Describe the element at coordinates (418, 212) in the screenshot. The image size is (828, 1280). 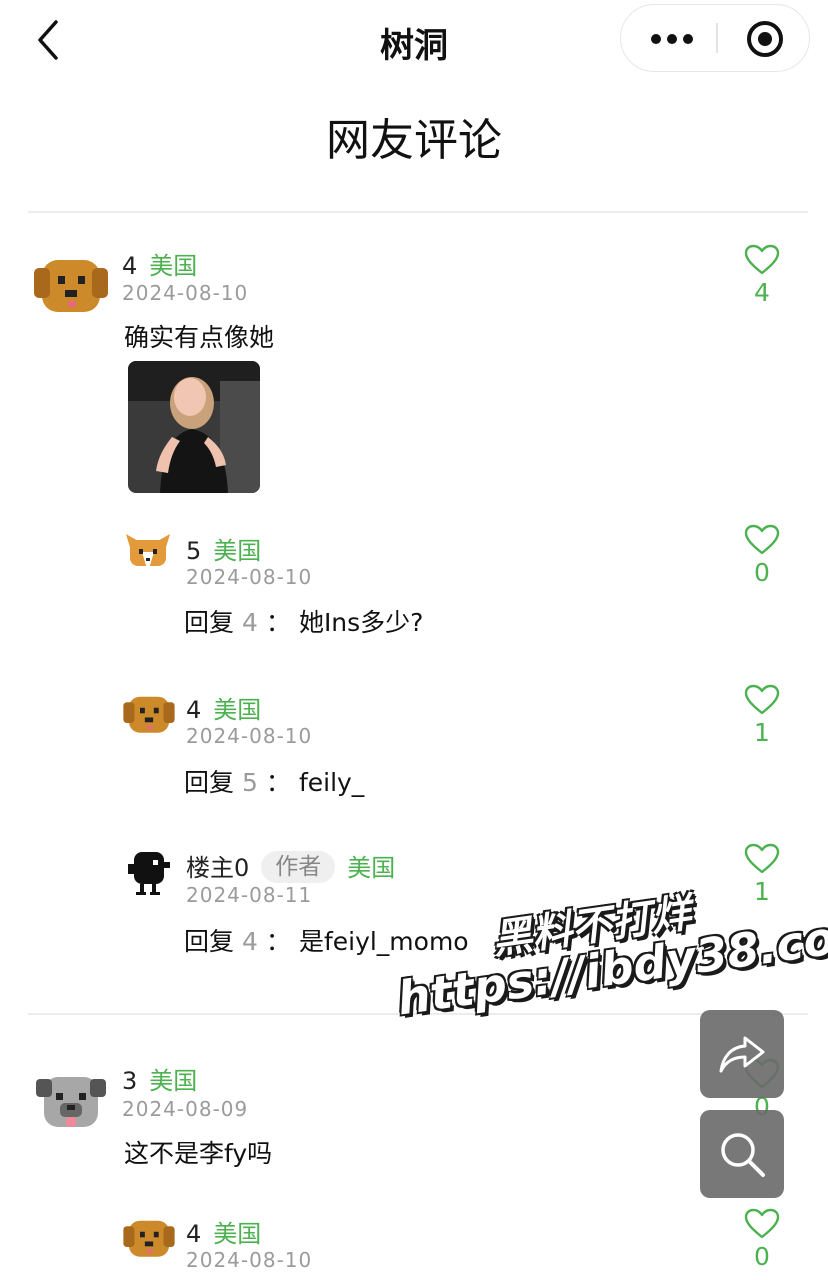
I see `section-divider` at that location.